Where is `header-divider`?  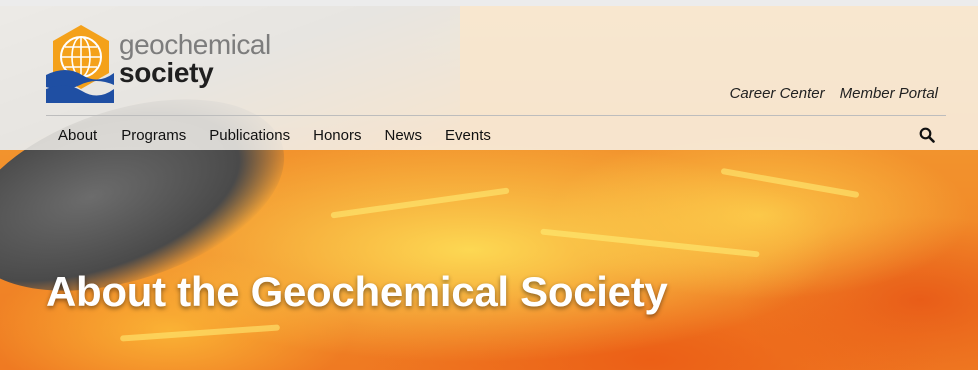
header-divider is located at coordinates (496, 115).